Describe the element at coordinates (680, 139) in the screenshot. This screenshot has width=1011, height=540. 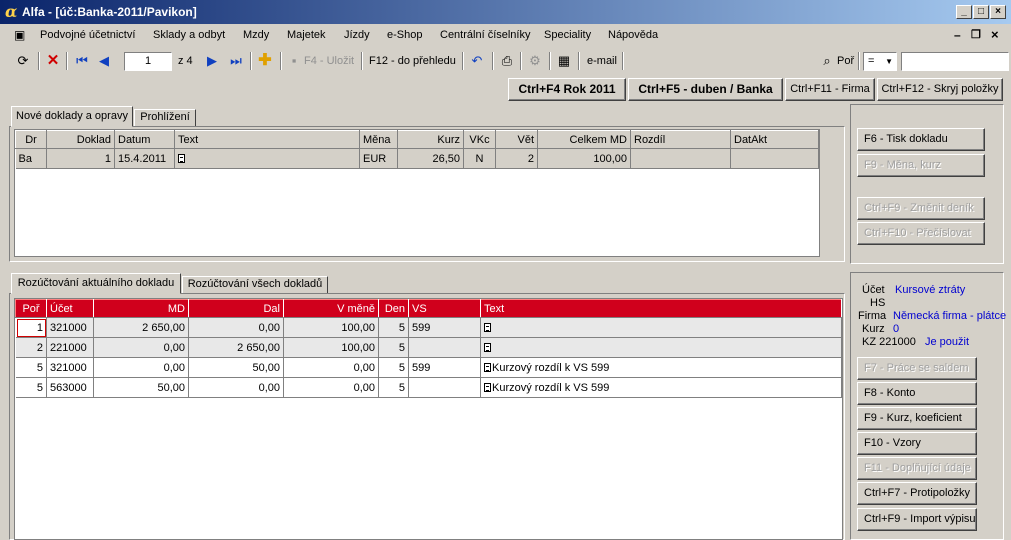
I see `col-rozdil: Rozdíl` at that location.